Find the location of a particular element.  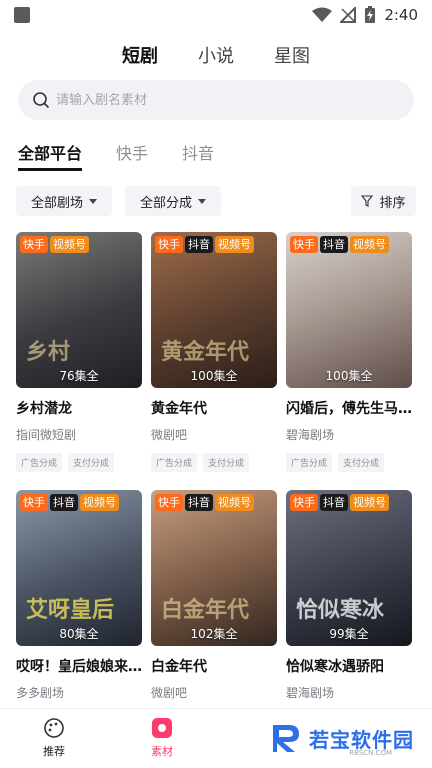

drama-card: 快手 抖音 视频号 恰似寒冰 99集全 恰似寒冰遇骄阳 碧海剧场 is located at coordinates (349, 595).